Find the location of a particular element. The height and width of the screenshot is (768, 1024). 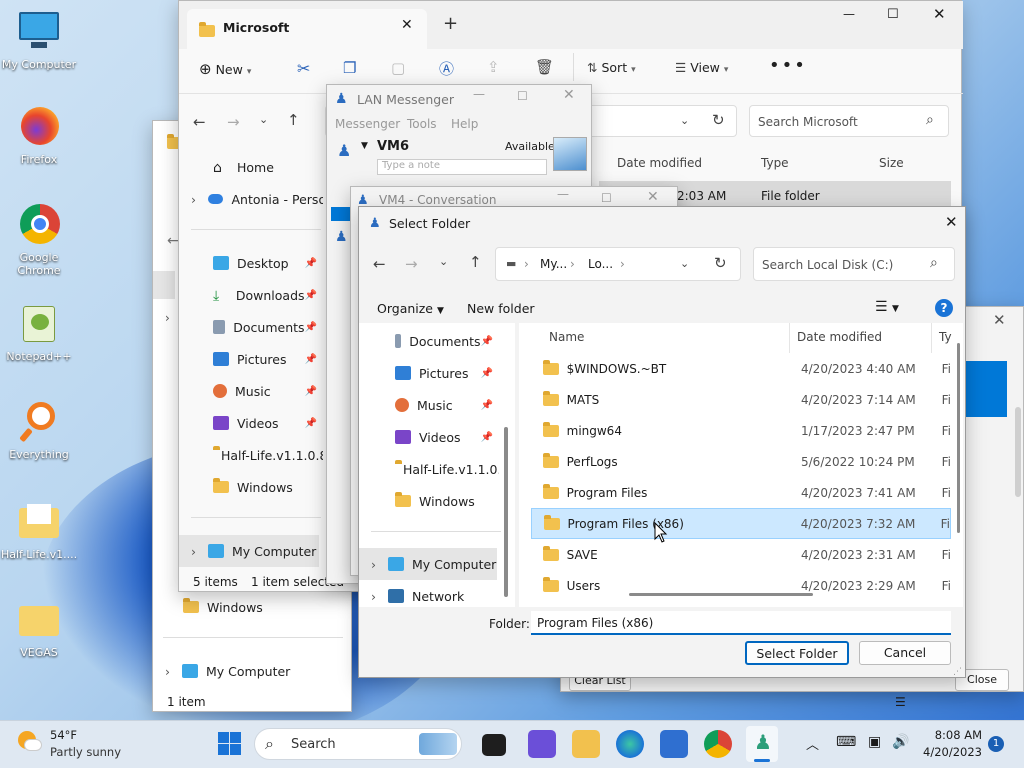

chevron-down-icon: ▼ is located at coordinates (364, 146).